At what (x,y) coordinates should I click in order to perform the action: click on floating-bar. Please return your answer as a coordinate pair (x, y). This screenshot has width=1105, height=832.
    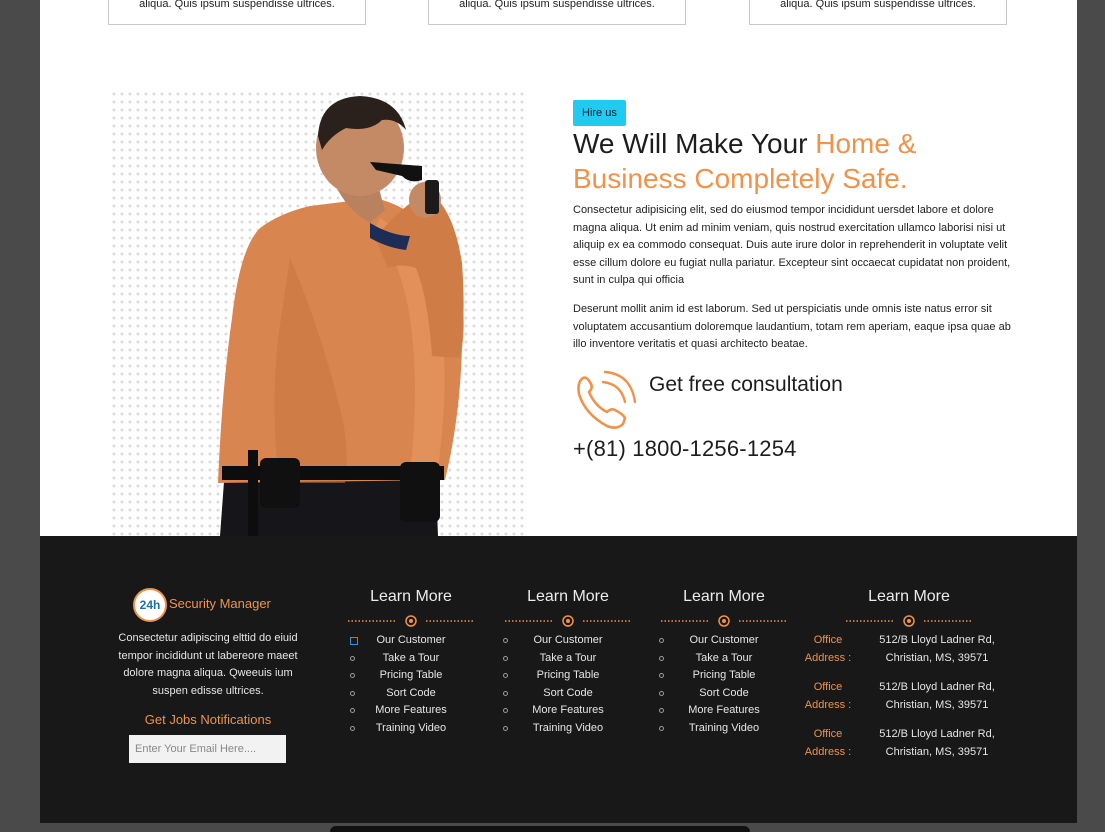
    Looking at the image, I should click on (540, 829).